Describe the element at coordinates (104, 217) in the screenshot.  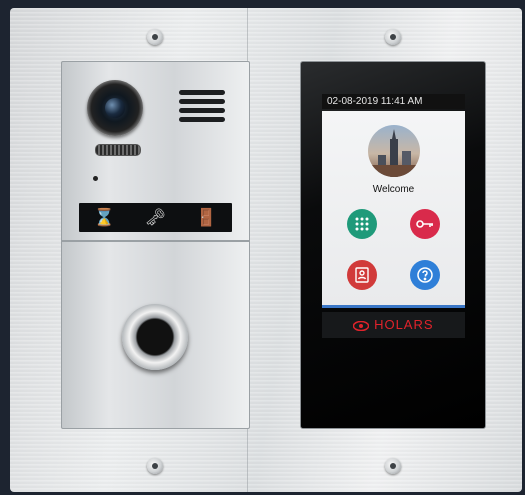
I see `hourglass-icon: ⌛` at that location.